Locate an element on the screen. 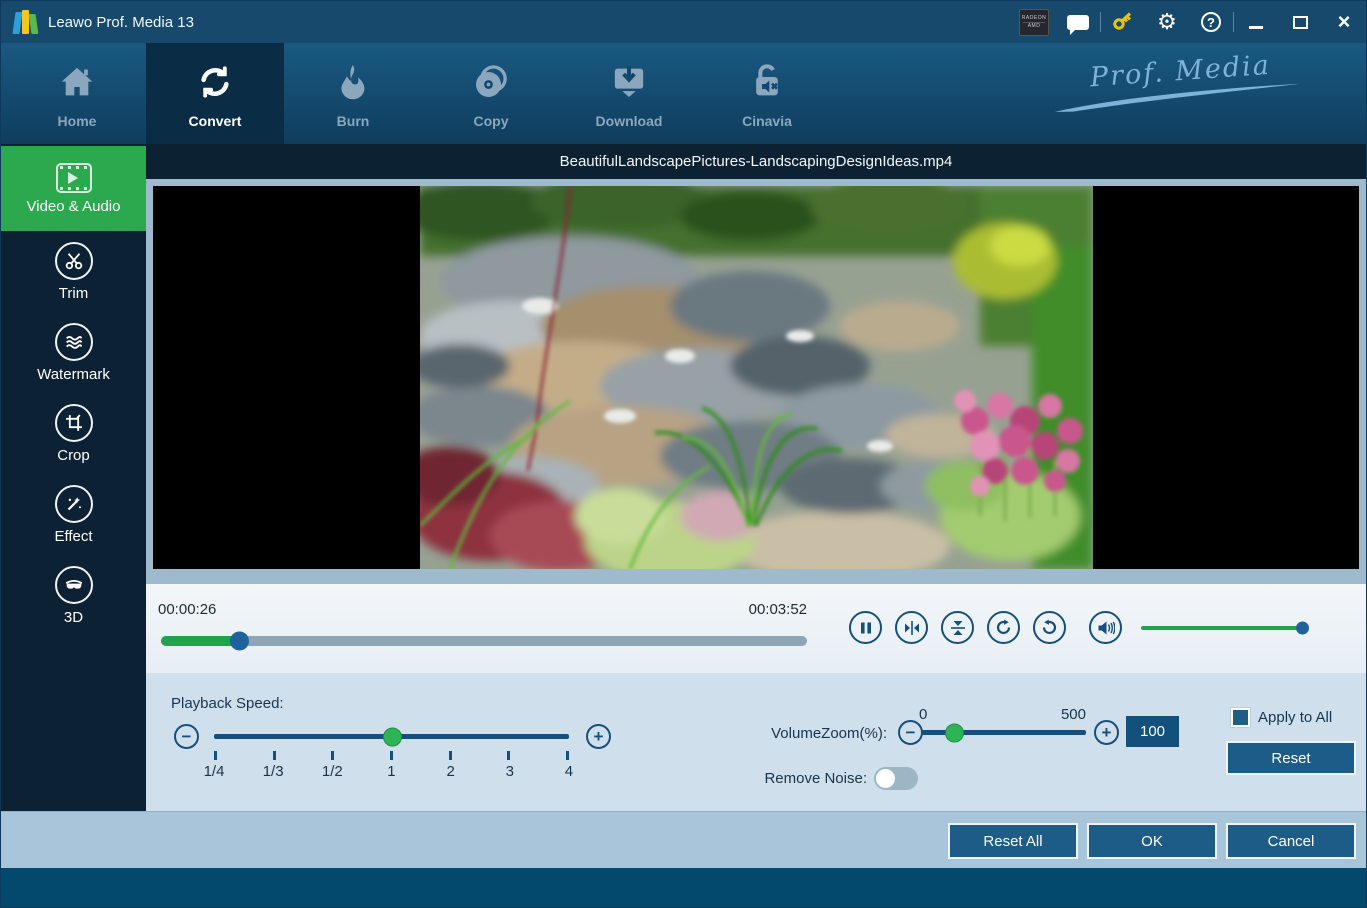 This screenshot has width=1367, height=908. amd-radeon-badge: RADEON AMD is located at coordinates (1034, 22).